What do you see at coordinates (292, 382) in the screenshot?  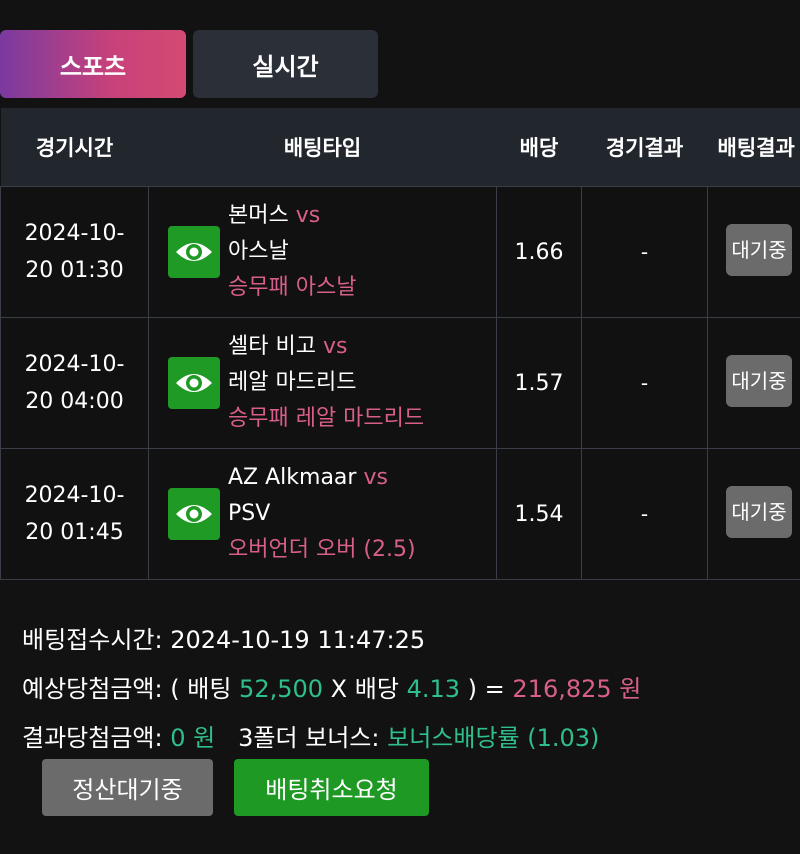 I see `away-team: 레알 마드리드` at bounding box center [292, 382].